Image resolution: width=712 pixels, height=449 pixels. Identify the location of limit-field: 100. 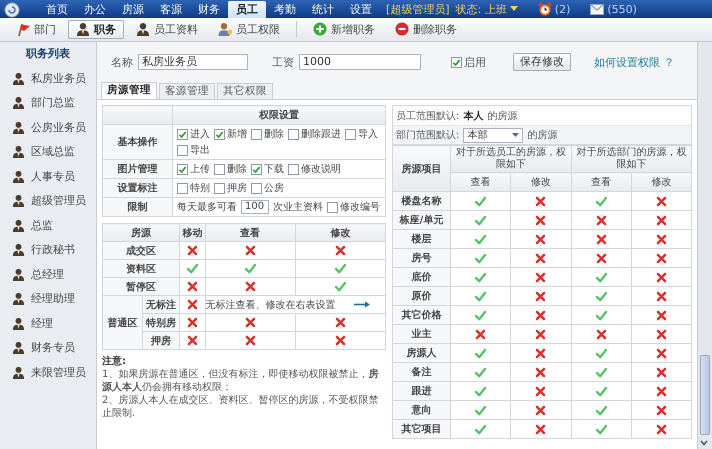
(255, 207).